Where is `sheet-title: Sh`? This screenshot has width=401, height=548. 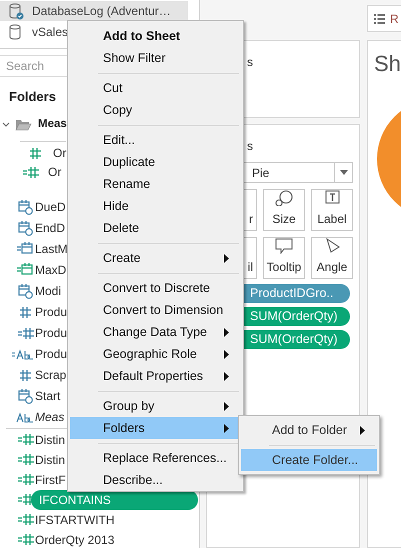
sheet-title: Sh is located at coordinates (387, 64).